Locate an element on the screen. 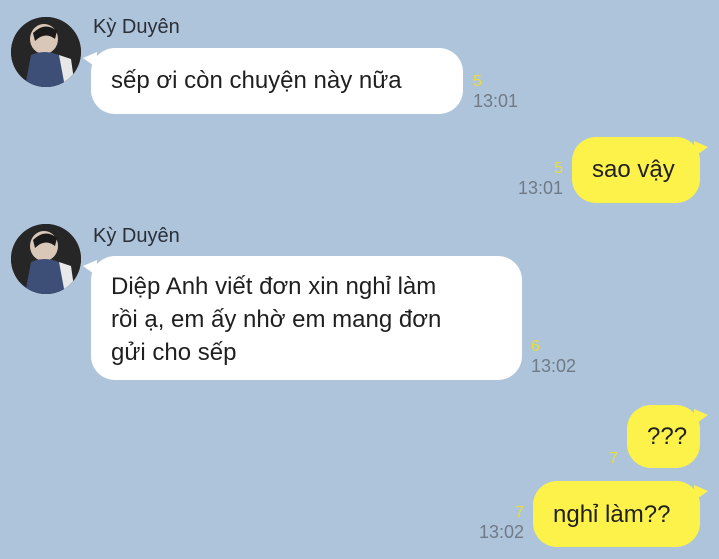  incoming-message-bubble: sếp ơi còn chuyện này nữa is located at coordinates (273, 81).